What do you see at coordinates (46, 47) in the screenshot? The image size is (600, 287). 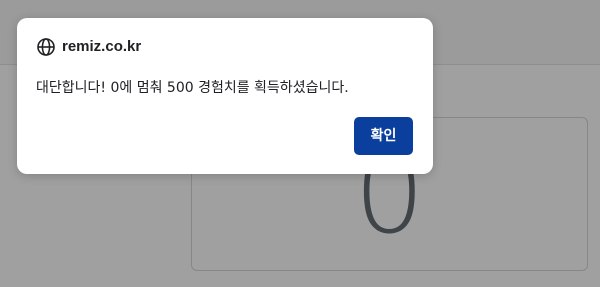 I see `globe-icon` at bounding box center [46, 47].